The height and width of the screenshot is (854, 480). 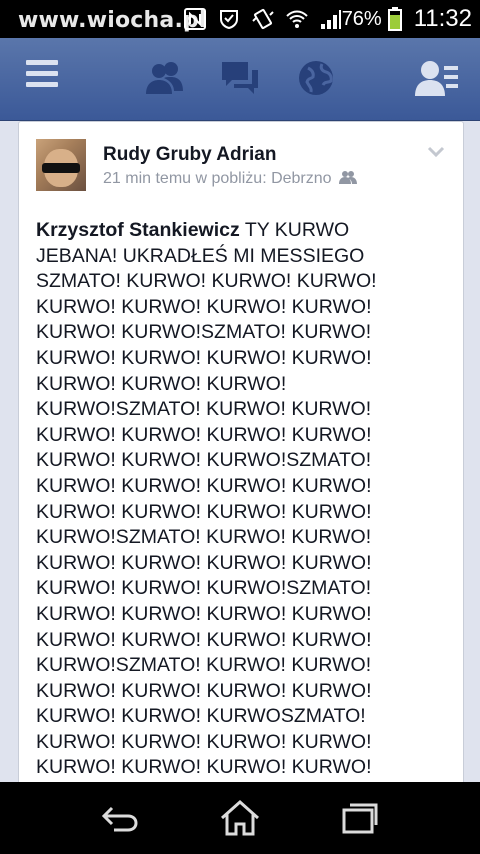 I want to click on audience-friends-icon, so click(x=348, y=177).